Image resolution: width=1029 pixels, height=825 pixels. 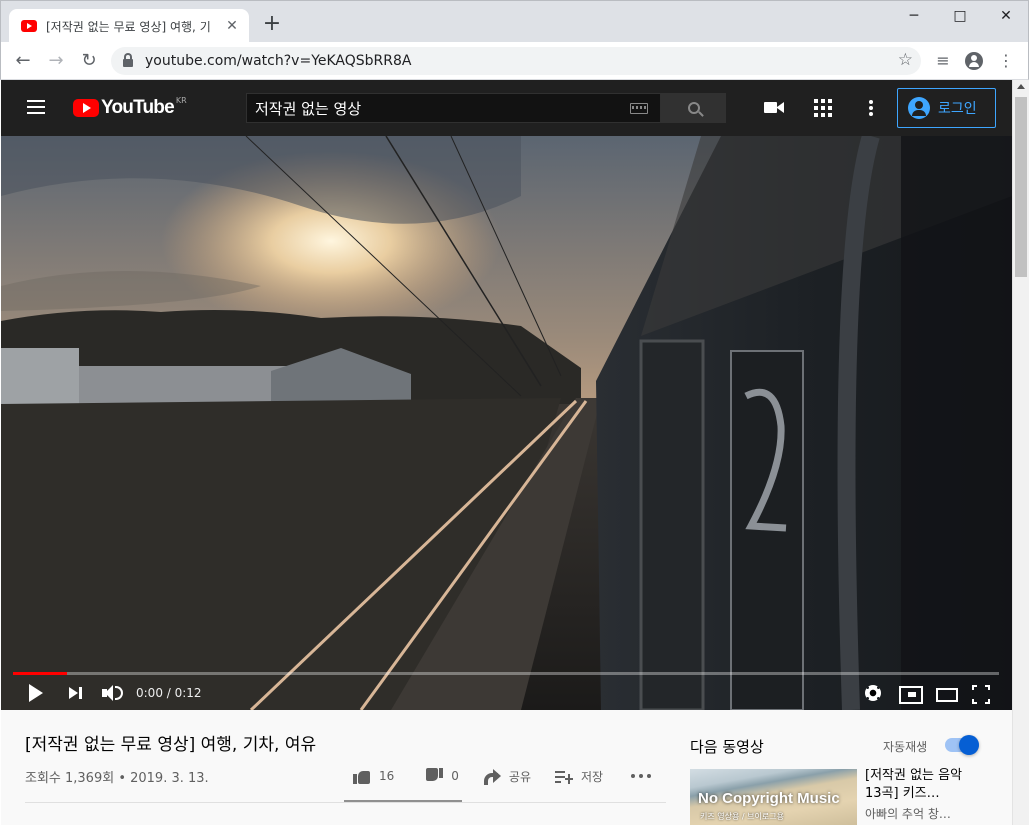 What do you see at coordinates (373, 776) in the screenshot?
I see `like-button: 16` at bounding box center [373, 776].